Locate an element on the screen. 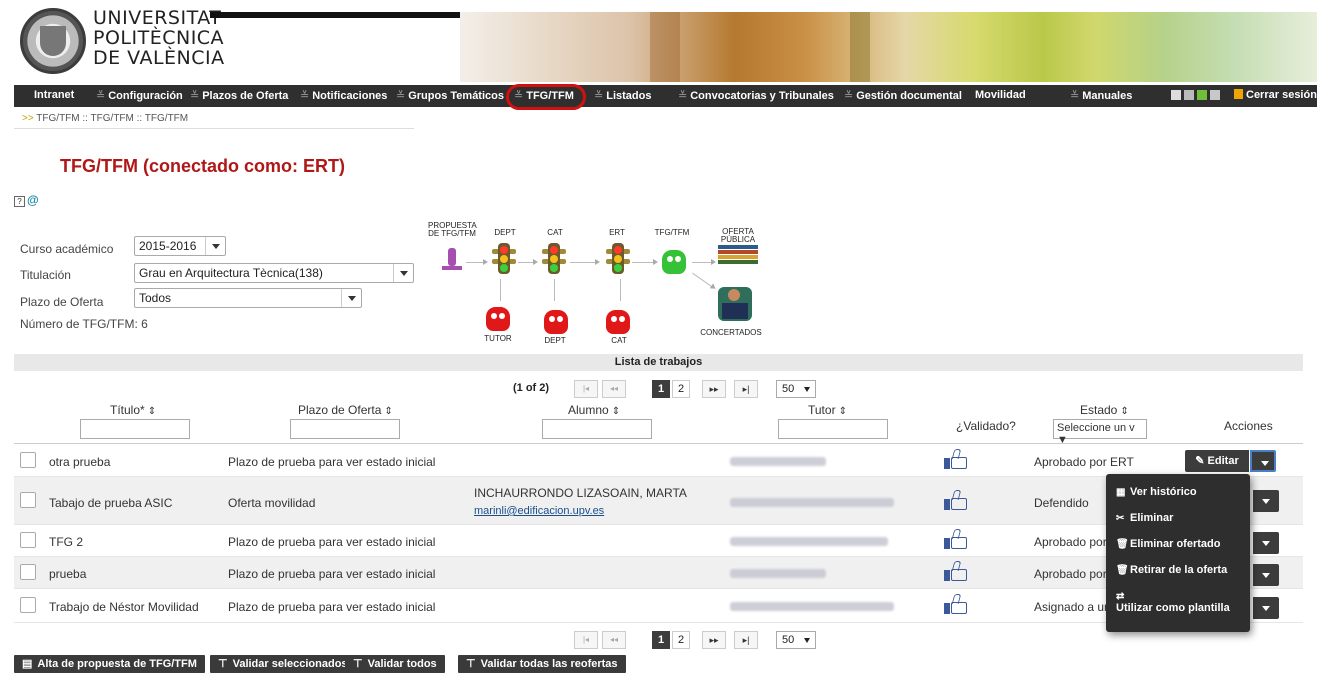 This screenshot has width=1317, height=673. validar-reofertas-button: ⊤ Validar todas las reofertas is located at coordinates (542, 664).